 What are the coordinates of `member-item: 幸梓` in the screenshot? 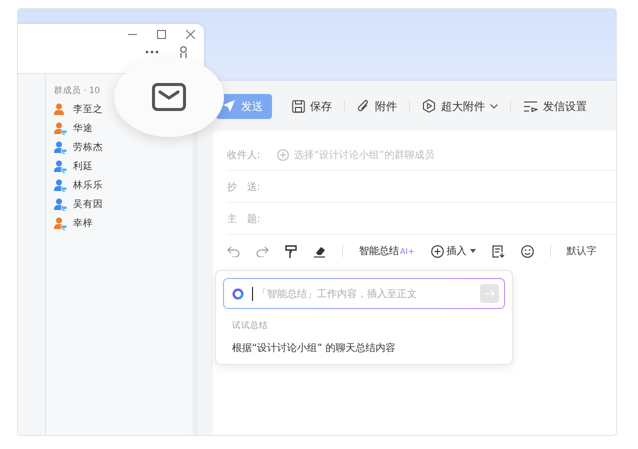 It's located at (73, 223).